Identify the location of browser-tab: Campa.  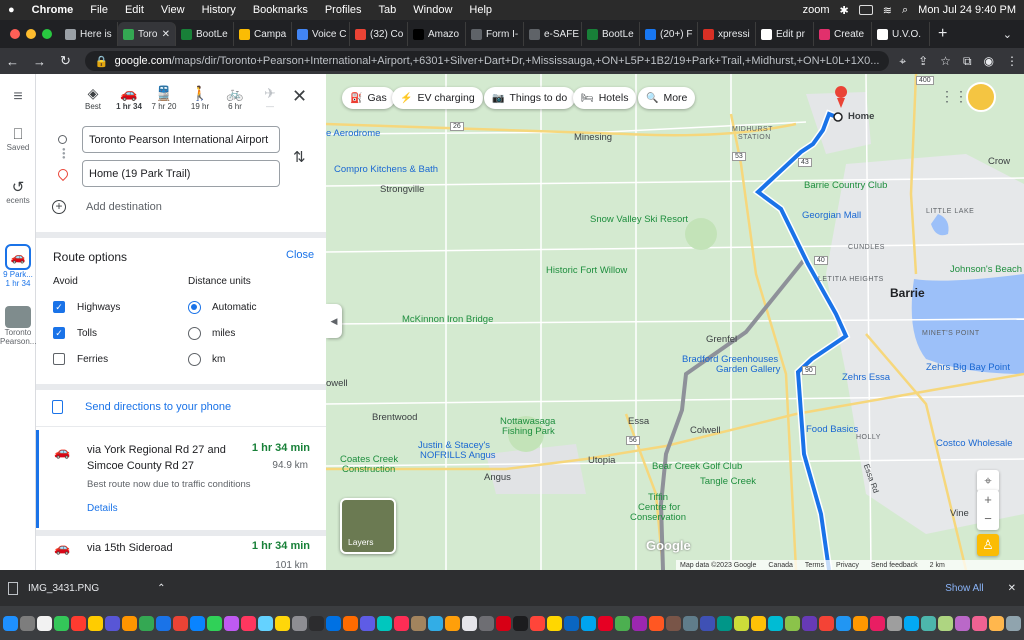
(263, 34).